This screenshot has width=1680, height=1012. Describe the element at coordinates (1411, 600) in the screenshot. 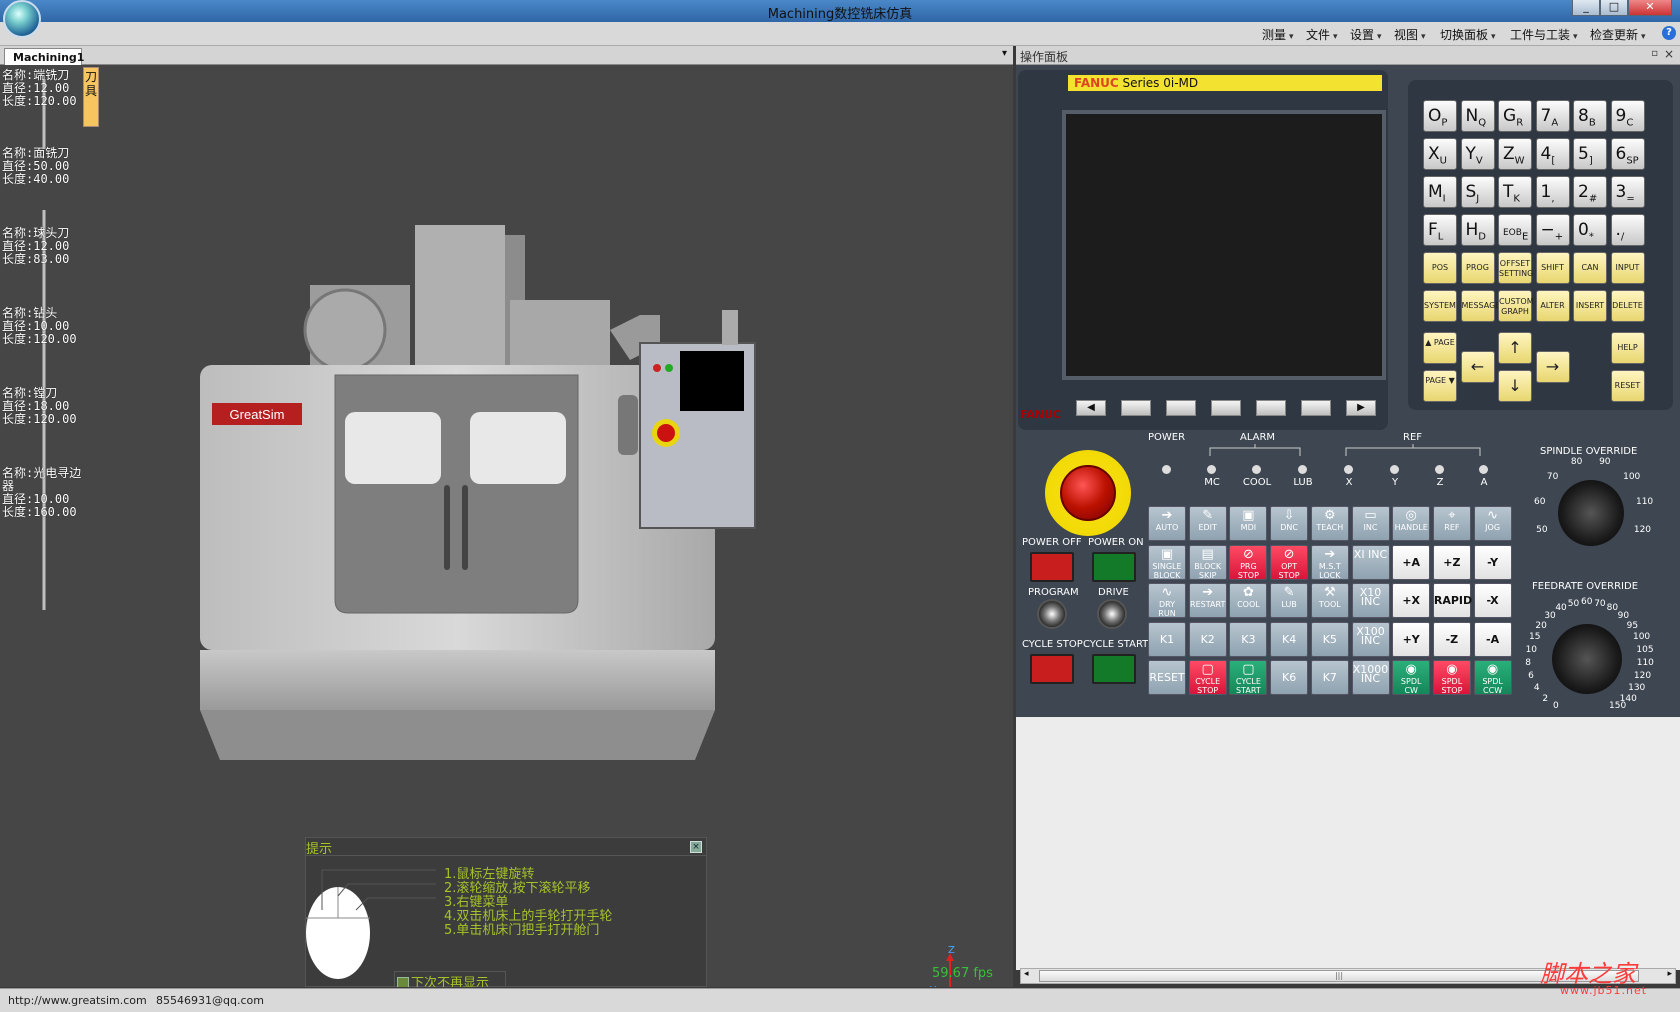

I see `mode-button: +X` at that location.